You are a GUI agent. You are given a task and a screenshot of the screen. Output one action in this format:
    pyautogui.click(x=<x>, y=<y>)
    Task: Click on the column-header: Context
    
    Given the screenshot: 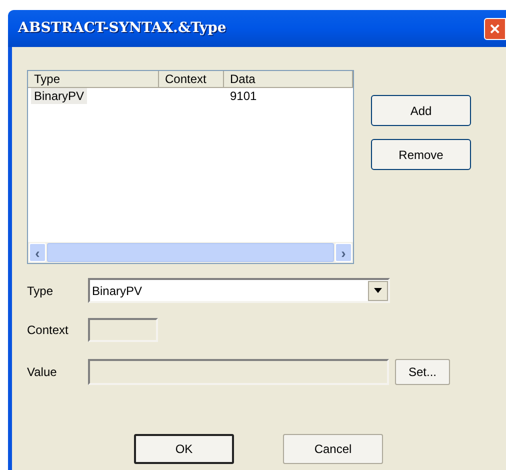 What is the action you would take?
    pyautogui.click(x=191, y=79)
    